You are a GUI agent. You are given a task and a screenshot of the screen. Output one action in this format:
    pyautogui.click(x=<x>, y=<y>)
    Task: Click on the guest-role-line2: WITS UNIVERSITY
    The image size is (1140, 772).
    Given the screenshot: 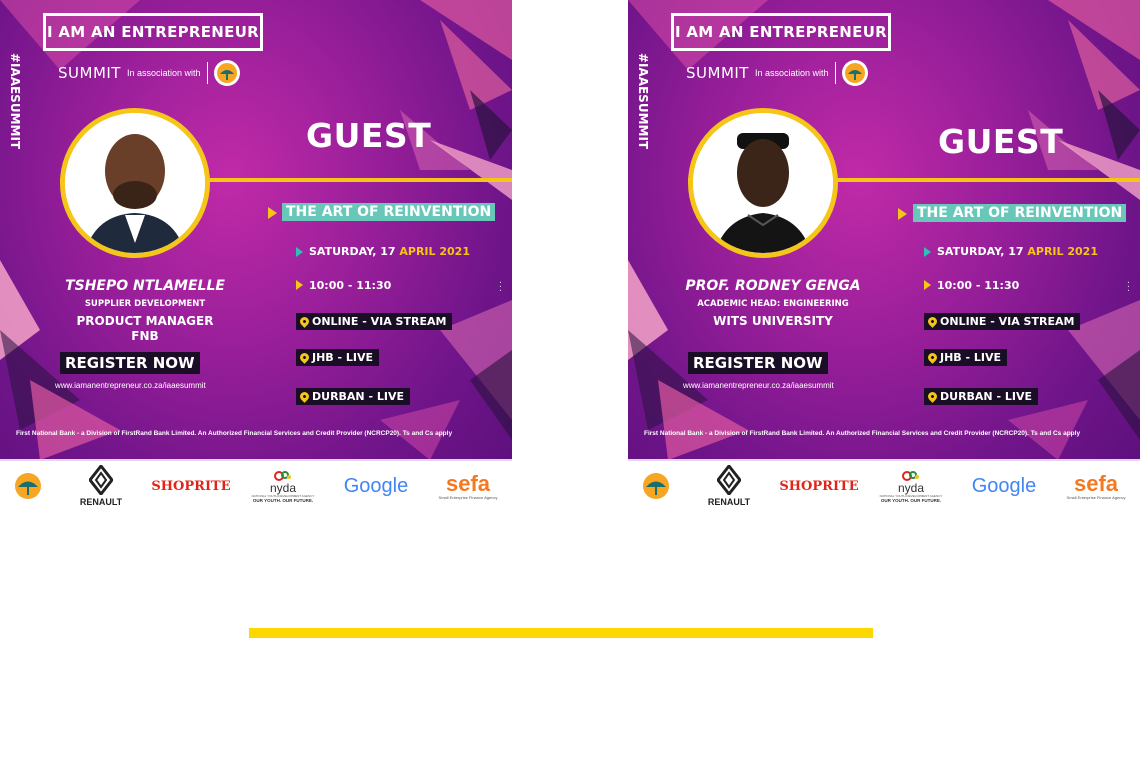 What is the action you would take?
    pyautogui.click(x=773, y=321)
    